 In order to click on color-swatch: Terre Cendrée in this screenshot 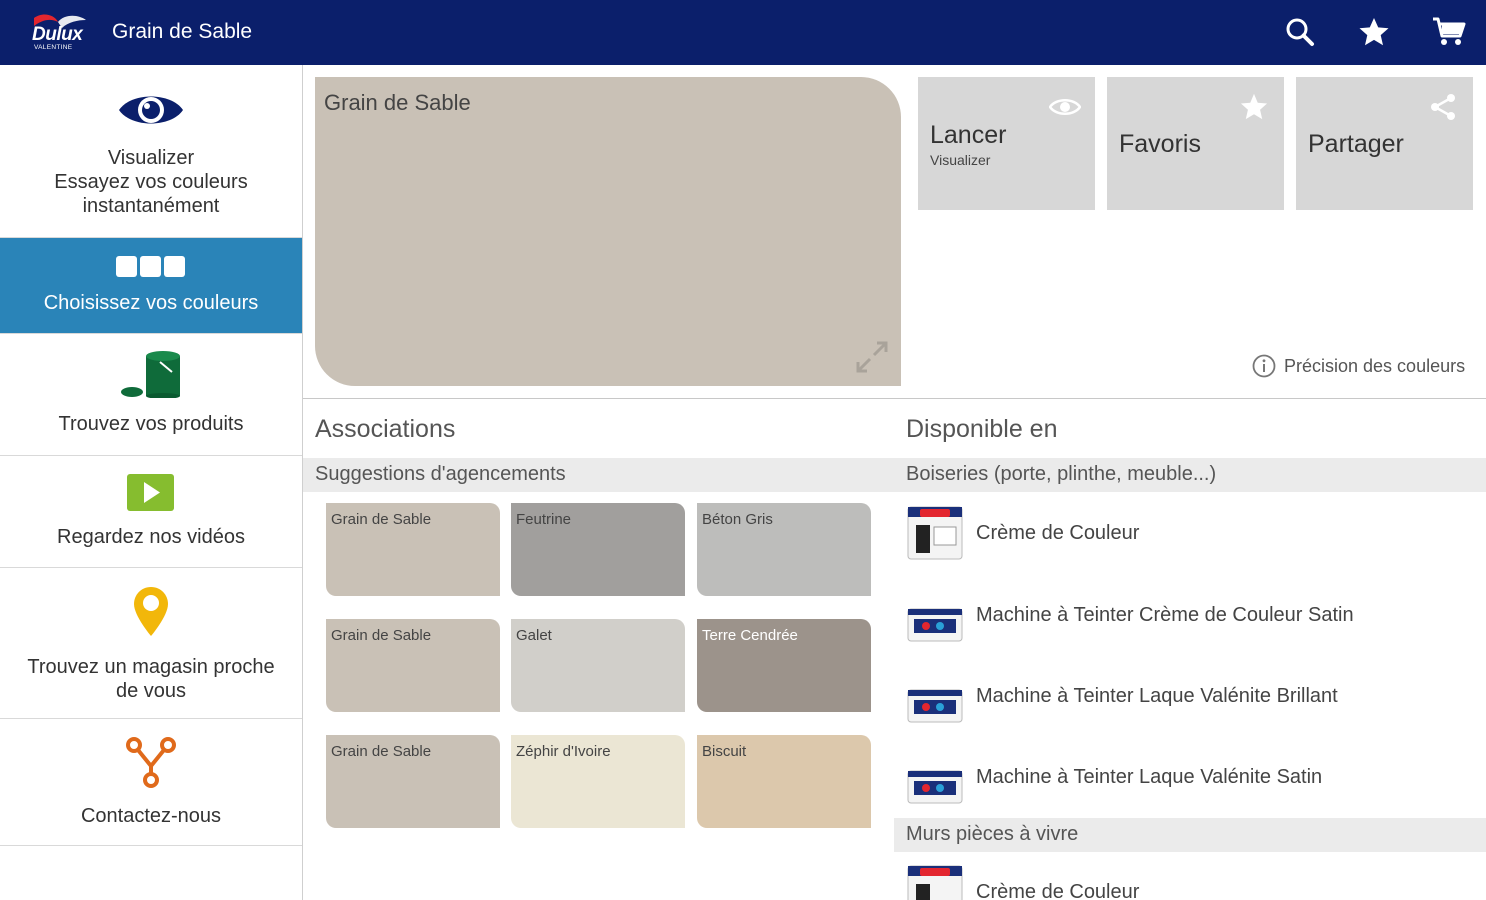, I will do `click(784, 665)`.